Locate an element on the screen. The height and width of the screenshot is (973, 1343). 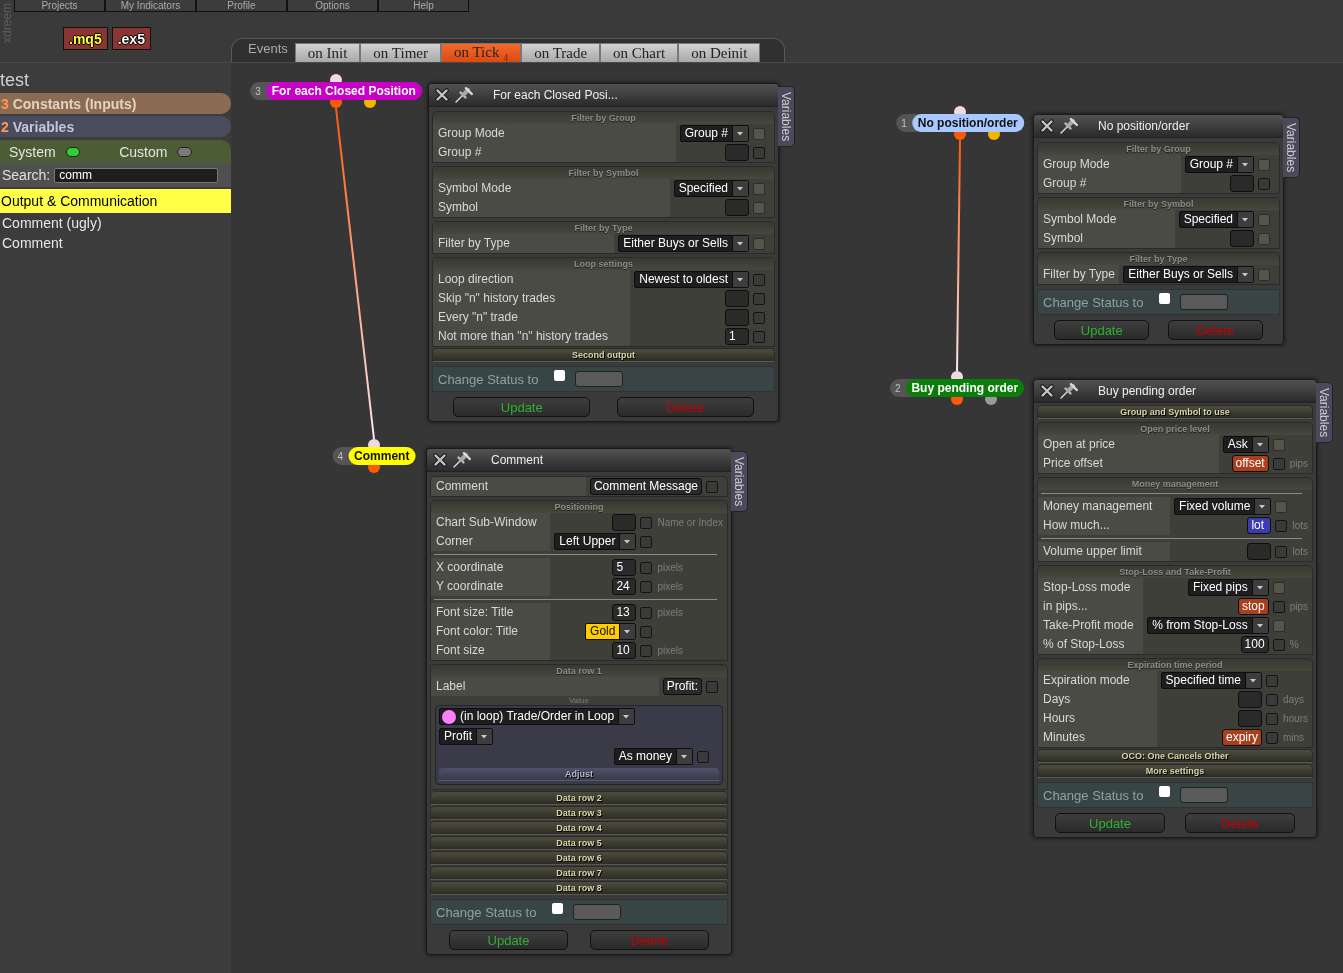
file-button: .mq5 is located at coordinates (85, 38).